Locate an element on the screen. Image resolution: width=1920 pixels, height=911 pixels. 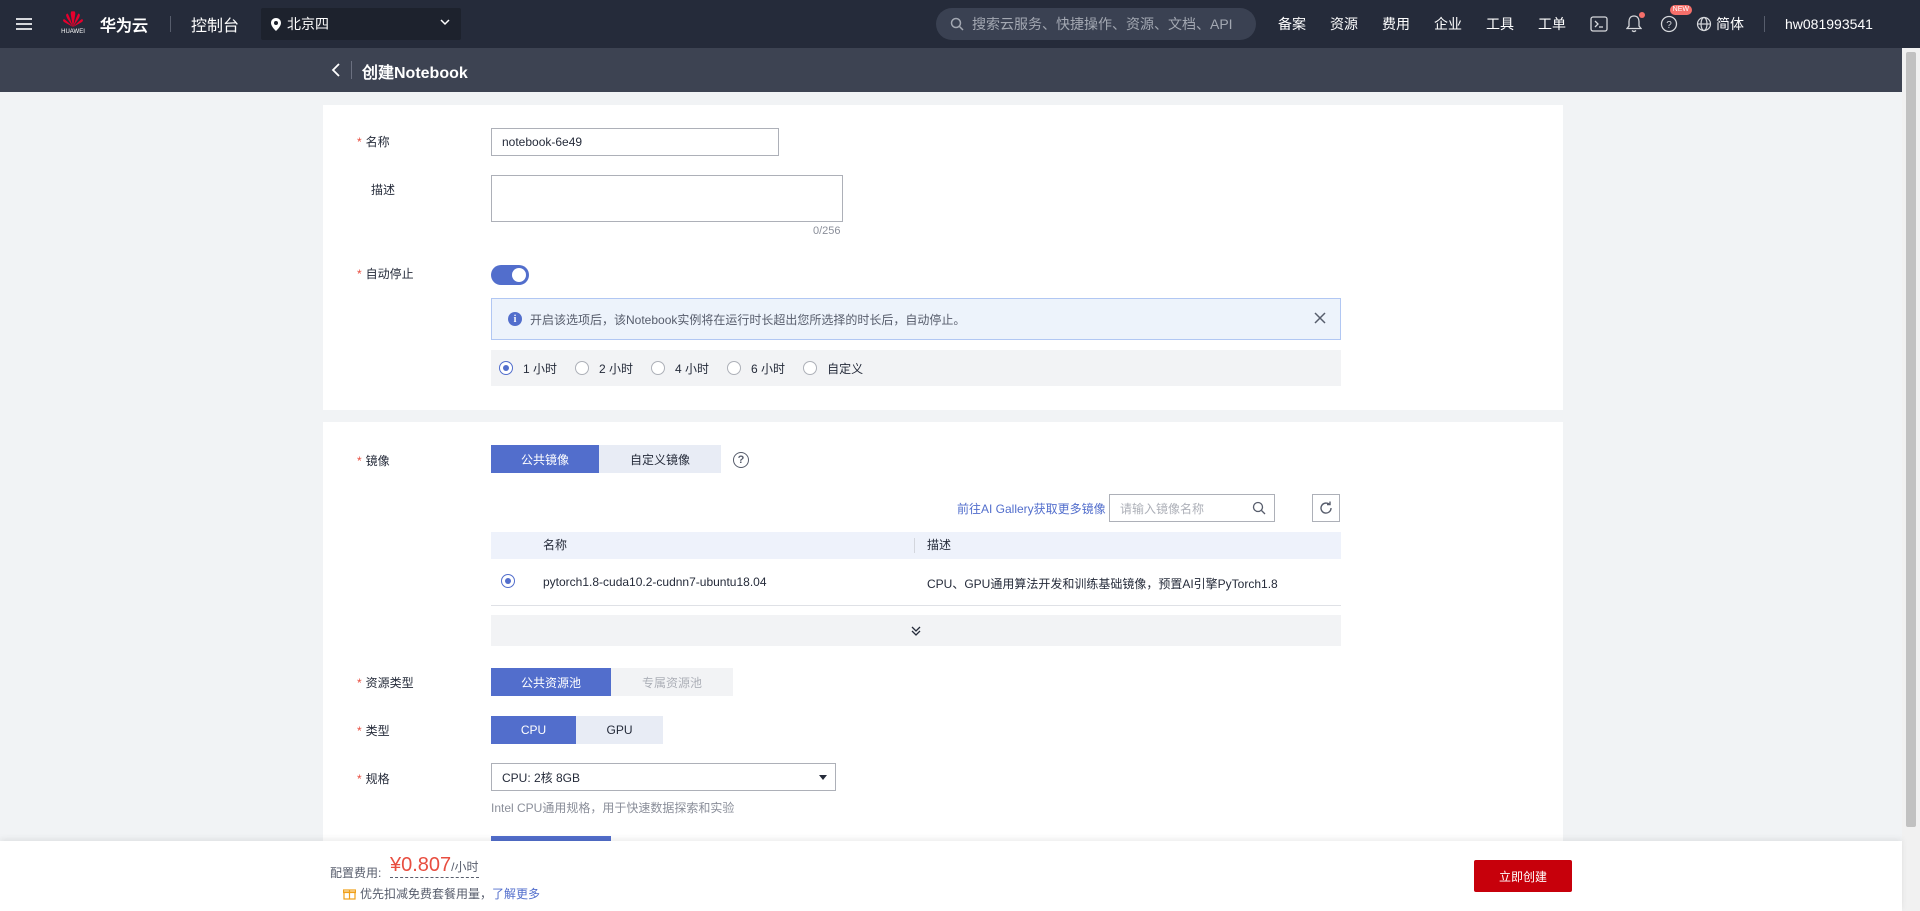
flavor-hint: Intel CPU通用规格，用于快速数据探索和实验 is located at coordinates (613, 808).